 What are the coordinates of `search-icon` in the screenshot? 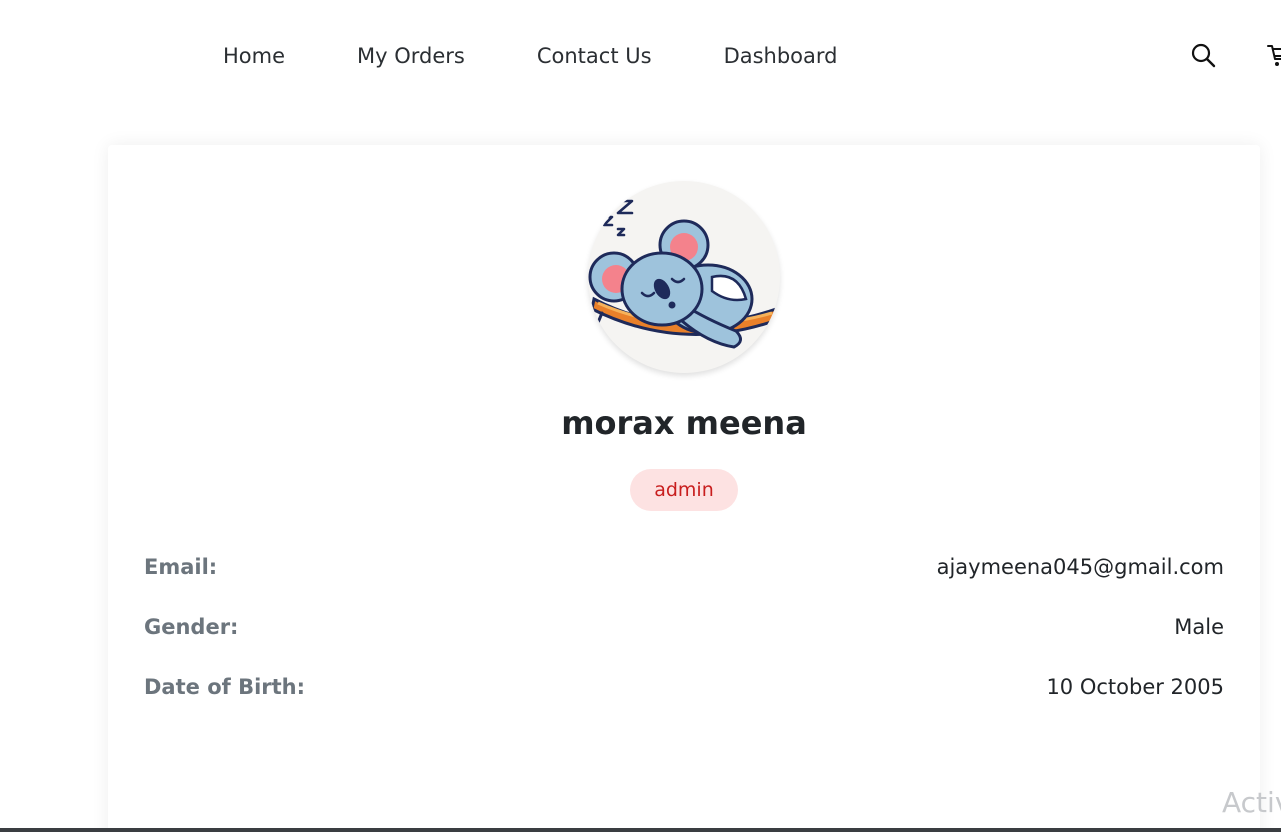 It's located at (1203, 55).